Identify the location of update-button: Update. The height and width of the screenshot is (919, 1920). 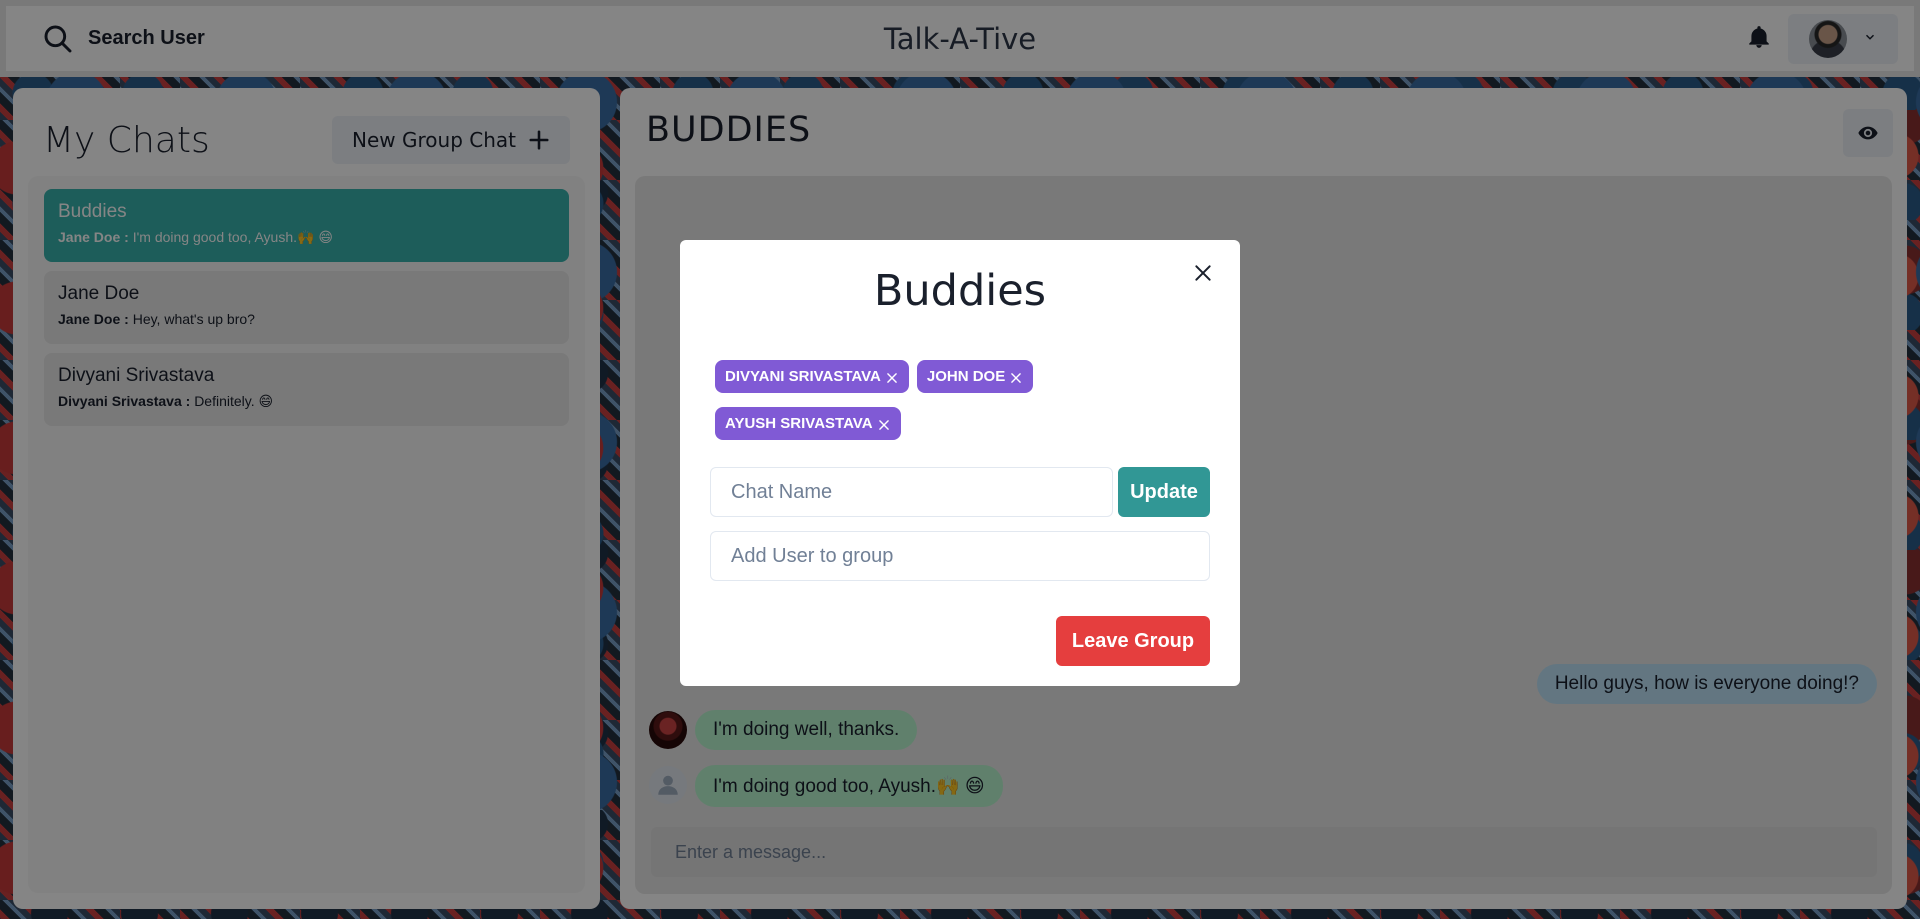
(1164, 492).